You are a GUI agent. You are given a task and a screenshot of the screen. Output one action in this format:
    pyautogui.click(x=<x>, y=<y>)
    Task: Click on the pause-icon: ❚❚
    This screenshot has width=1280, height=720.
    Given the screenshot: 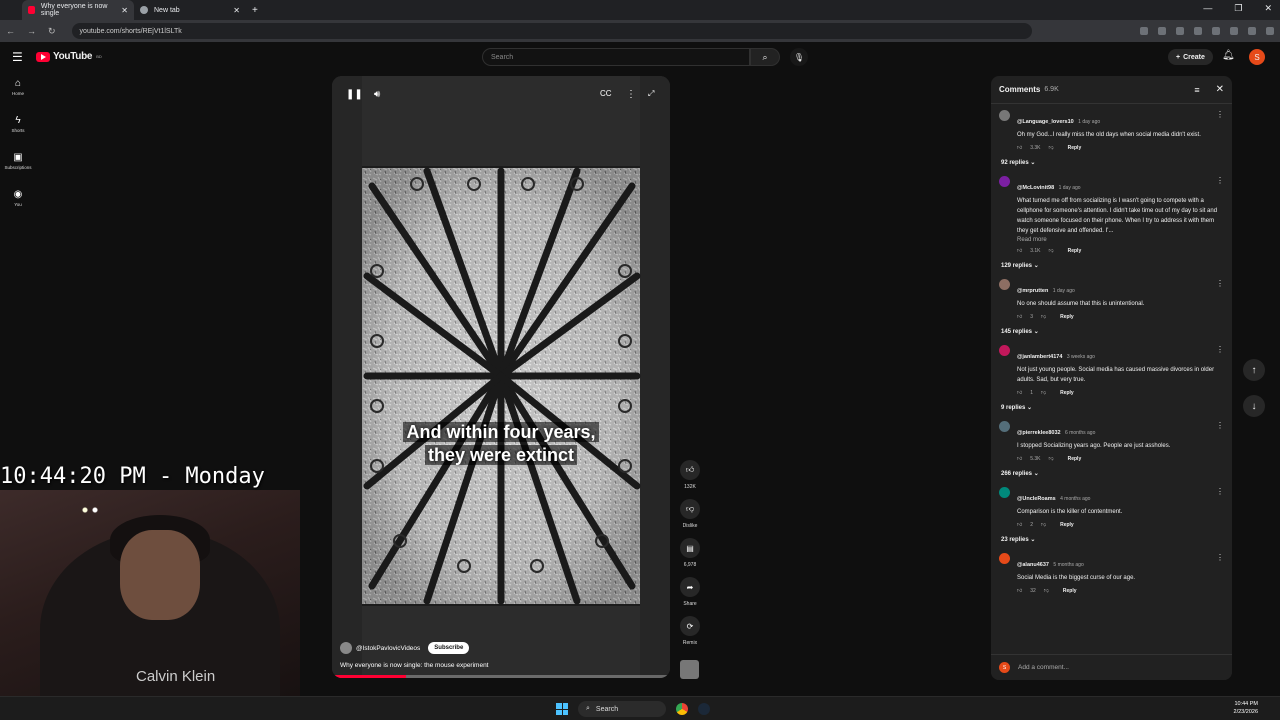 What is the action you would take?
    pyautogui.click(x=354, y=94)
    